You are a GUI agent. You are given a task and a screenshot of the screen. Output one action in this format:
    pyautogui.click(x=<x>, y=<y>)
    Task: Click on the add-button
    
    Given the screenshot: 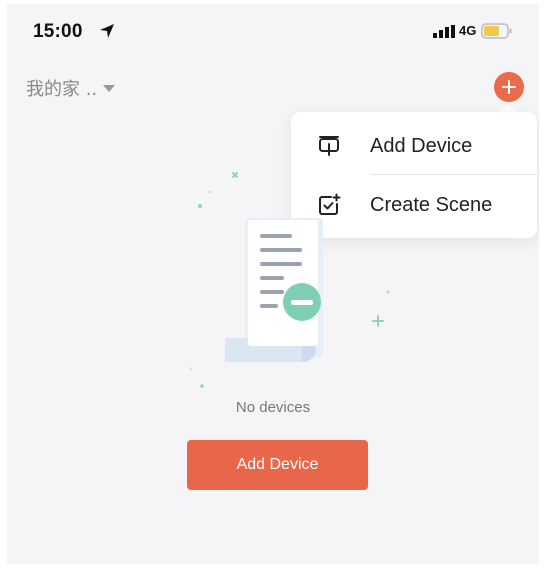 What is the action you would take?
    pyautogui.click(x=509, y=87)
    